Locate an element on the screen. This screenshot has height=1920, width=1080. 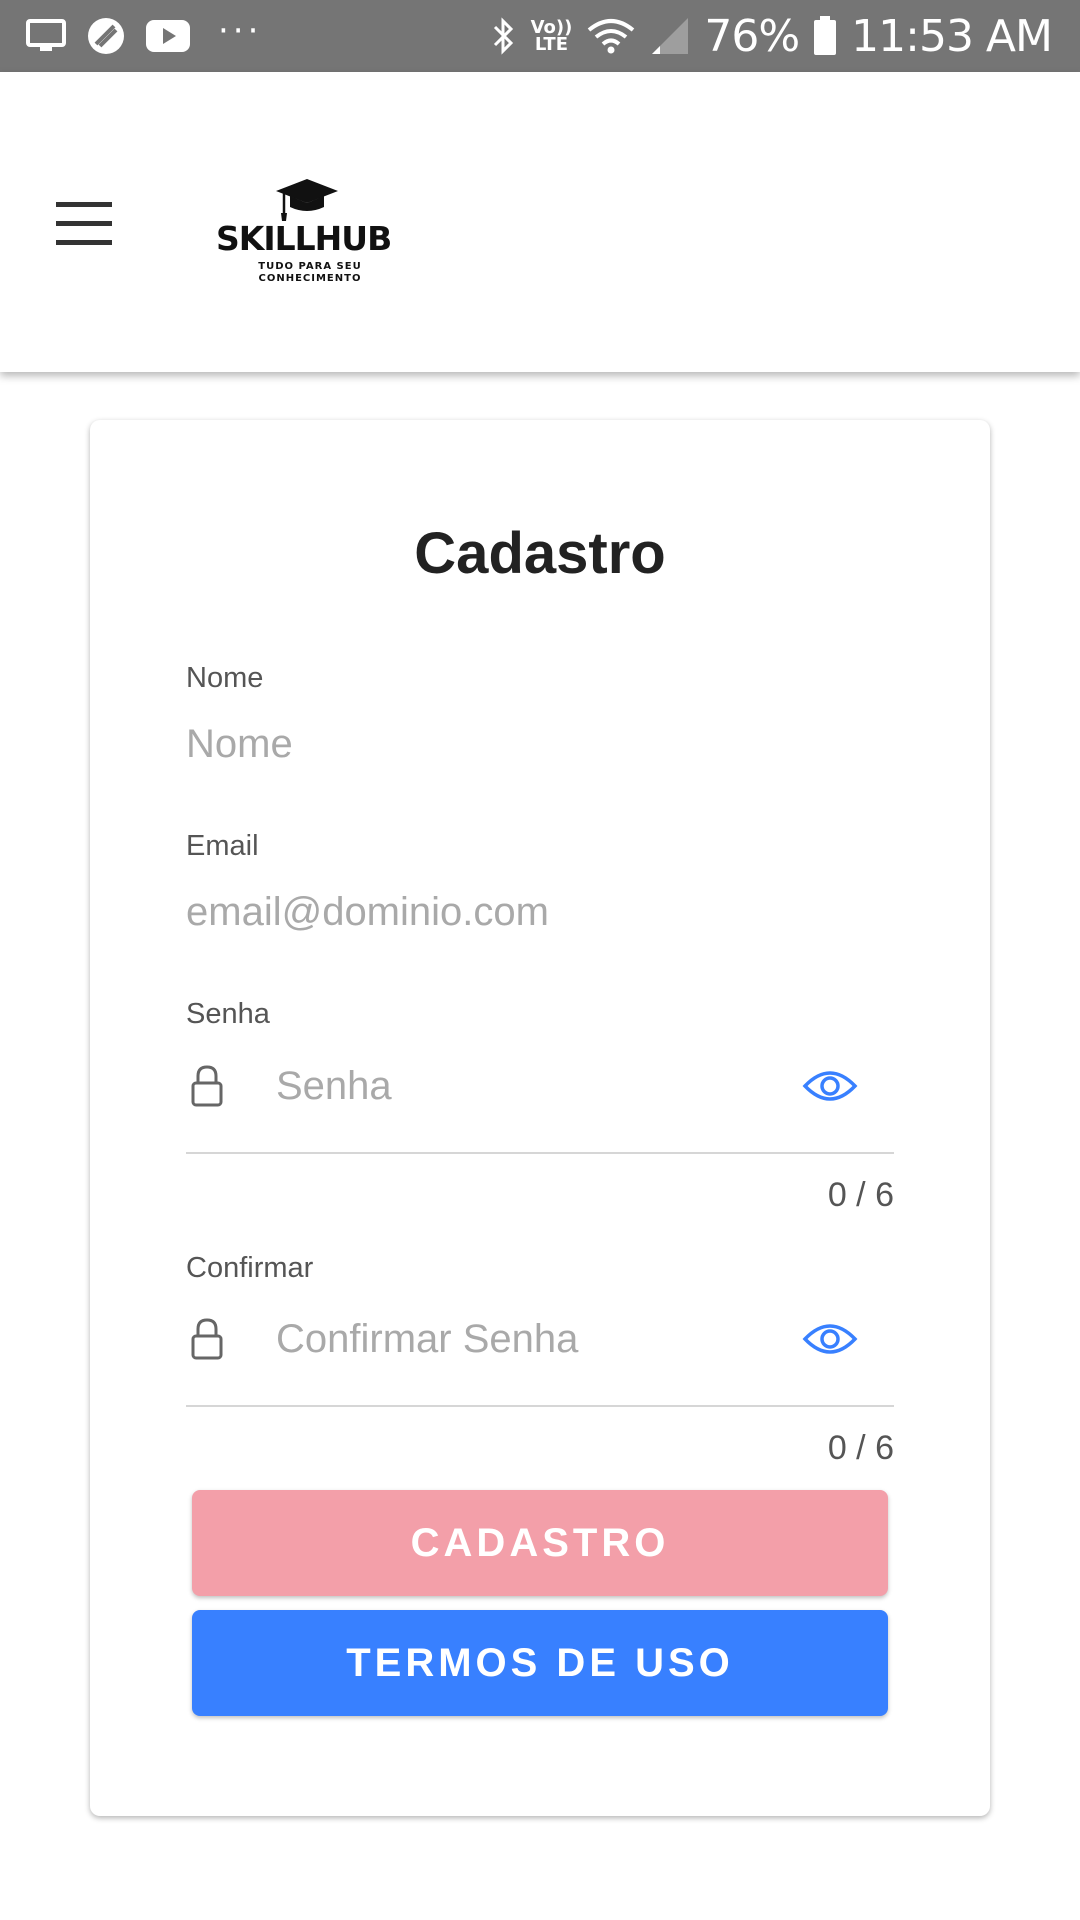
email-input is located at coordinates (486, 912).